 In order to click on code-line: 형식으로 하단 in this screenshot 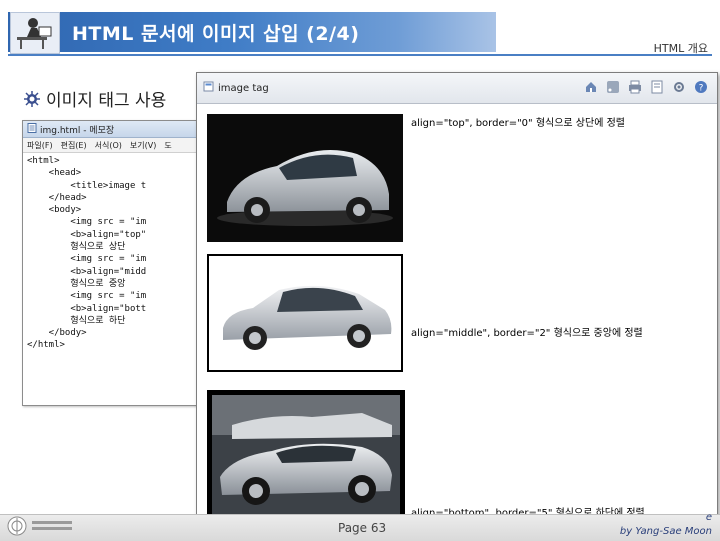, I will do `click(76, 320)`.